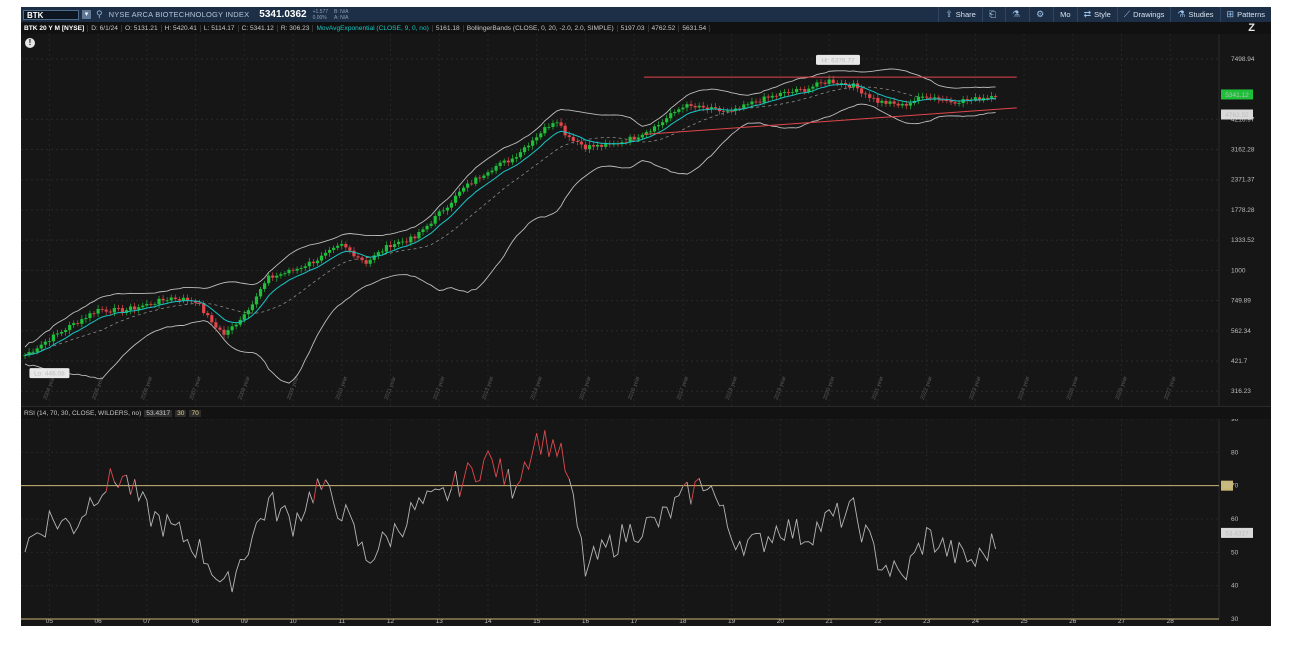 The image size is (1300, 646). What do you see at coordinates (1024, 387) in the screenshot?
I see `year-watermark: 2024 year` at bounding box center [1024, 387].